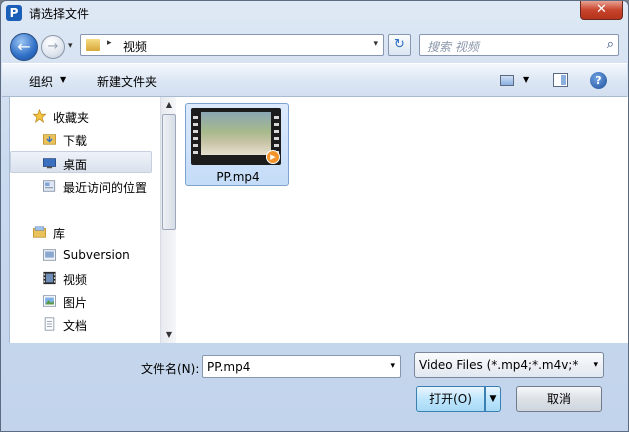 The image size is (629, 432). What do you see at coordinates (375, 44) in the screenshot?
I see `address-history-chevron-icon: ▾` at bounding box center [375, 44].